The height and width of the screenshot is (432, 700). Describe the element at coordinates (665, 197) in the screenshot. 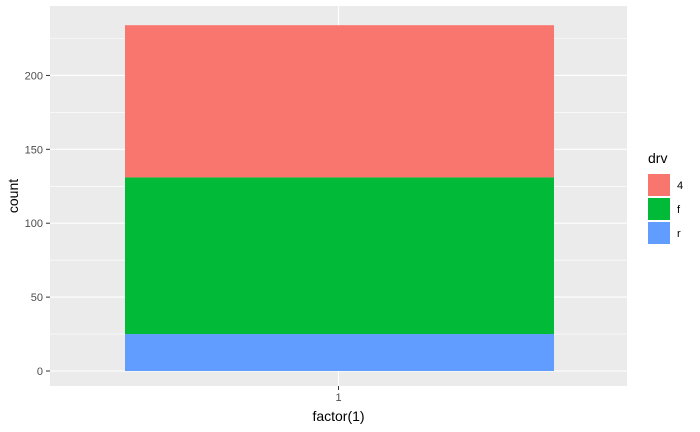

I see `legend: drv 4 fr` at that location.